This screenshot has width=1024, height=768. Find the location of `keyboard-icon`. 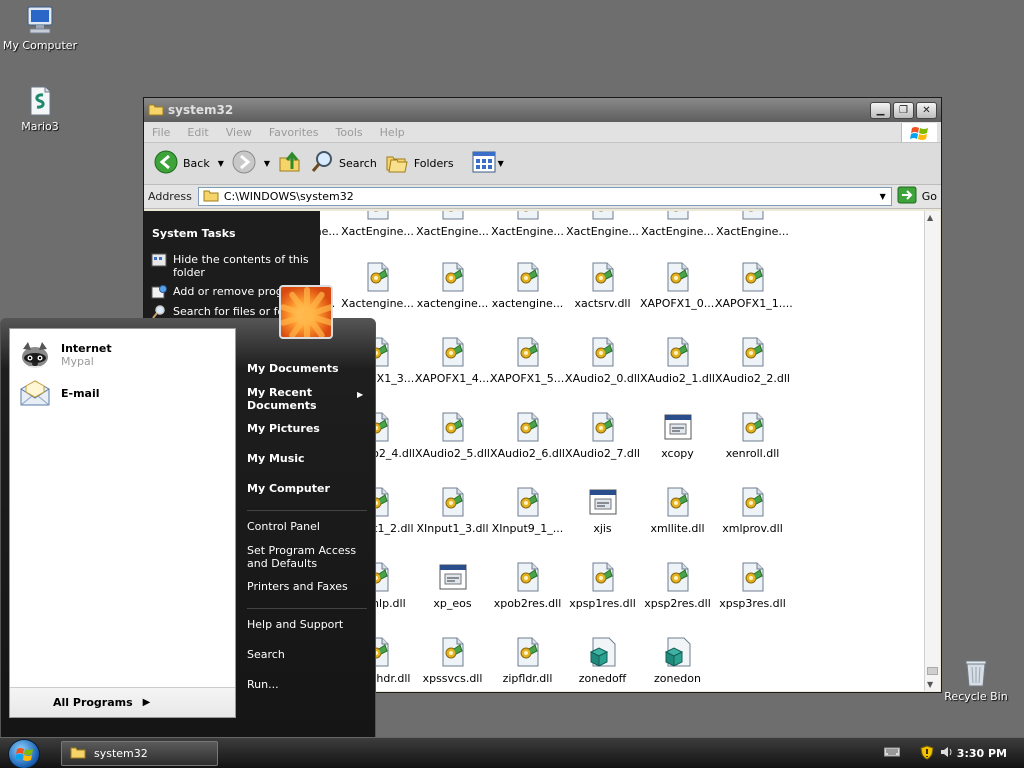

keyboard-icon is located at coordinates (892, 753).